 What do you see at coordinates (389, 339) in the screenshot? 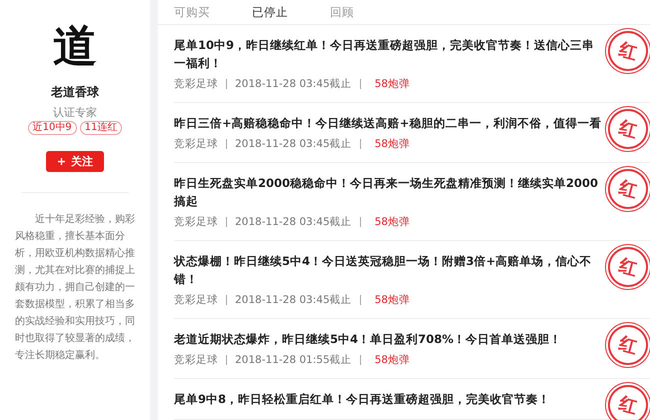
I see `post-title: 老道近期状态爆炸，昨日继续5中4！单日盈利708%！今日首单送强胆！` at bounding box center [389, 339].